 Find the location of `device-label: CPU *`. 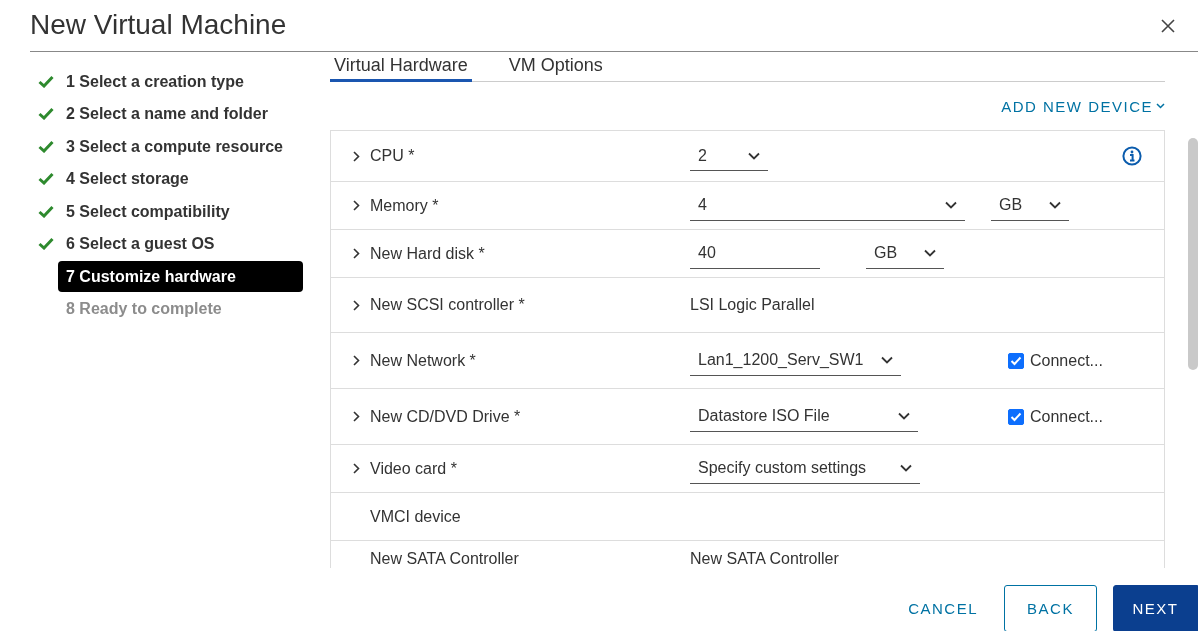

device-label: CPU * is located at coordinates (393, 156).